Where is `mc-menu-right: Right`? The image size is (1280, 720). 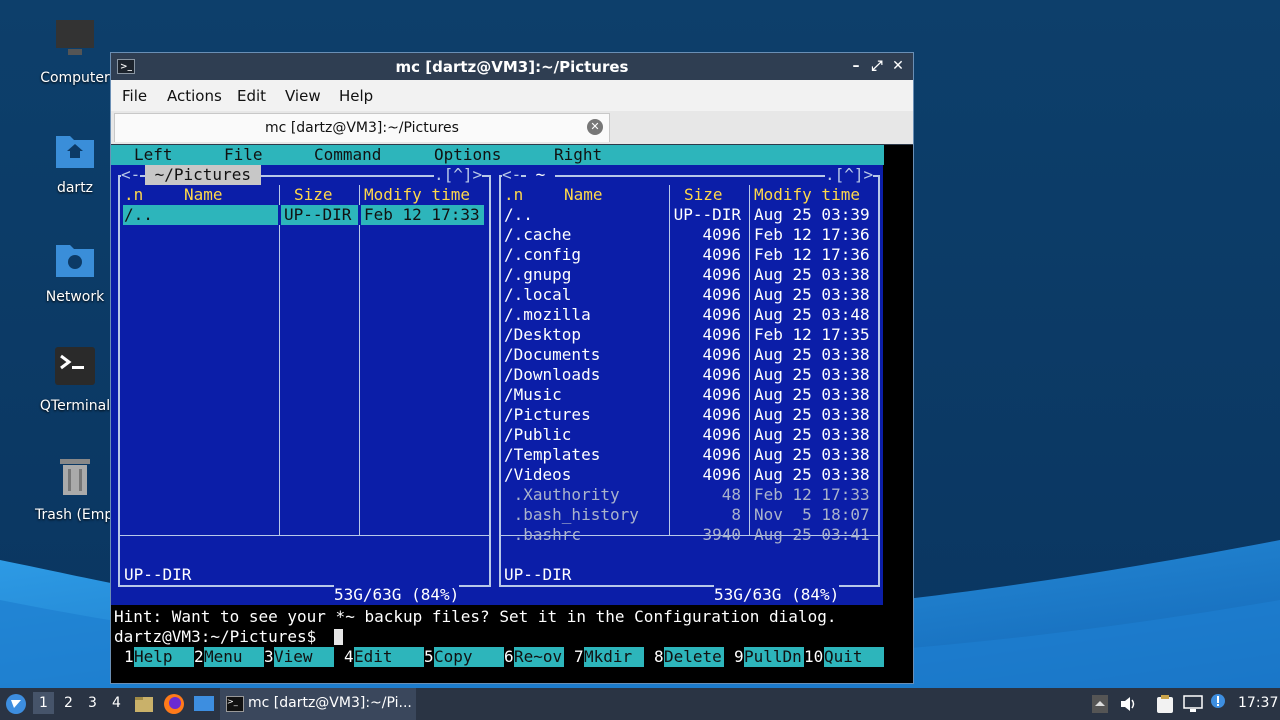 mc-menu-right: Right is located at coordinates (578, 155).